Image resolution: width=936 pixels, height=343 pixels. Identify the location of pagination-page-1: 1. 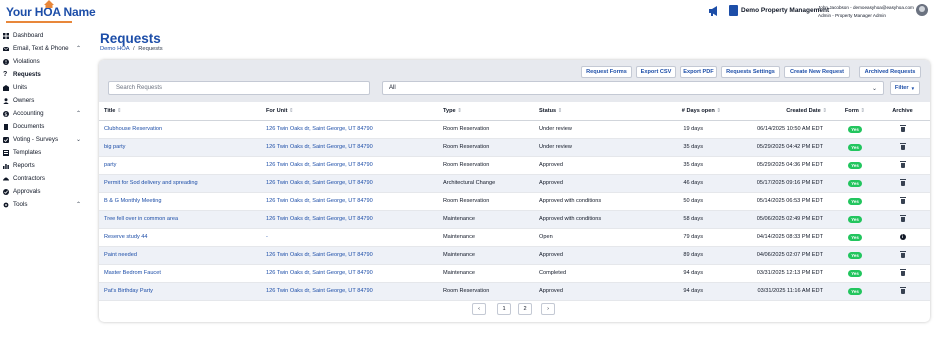
(504, 309).